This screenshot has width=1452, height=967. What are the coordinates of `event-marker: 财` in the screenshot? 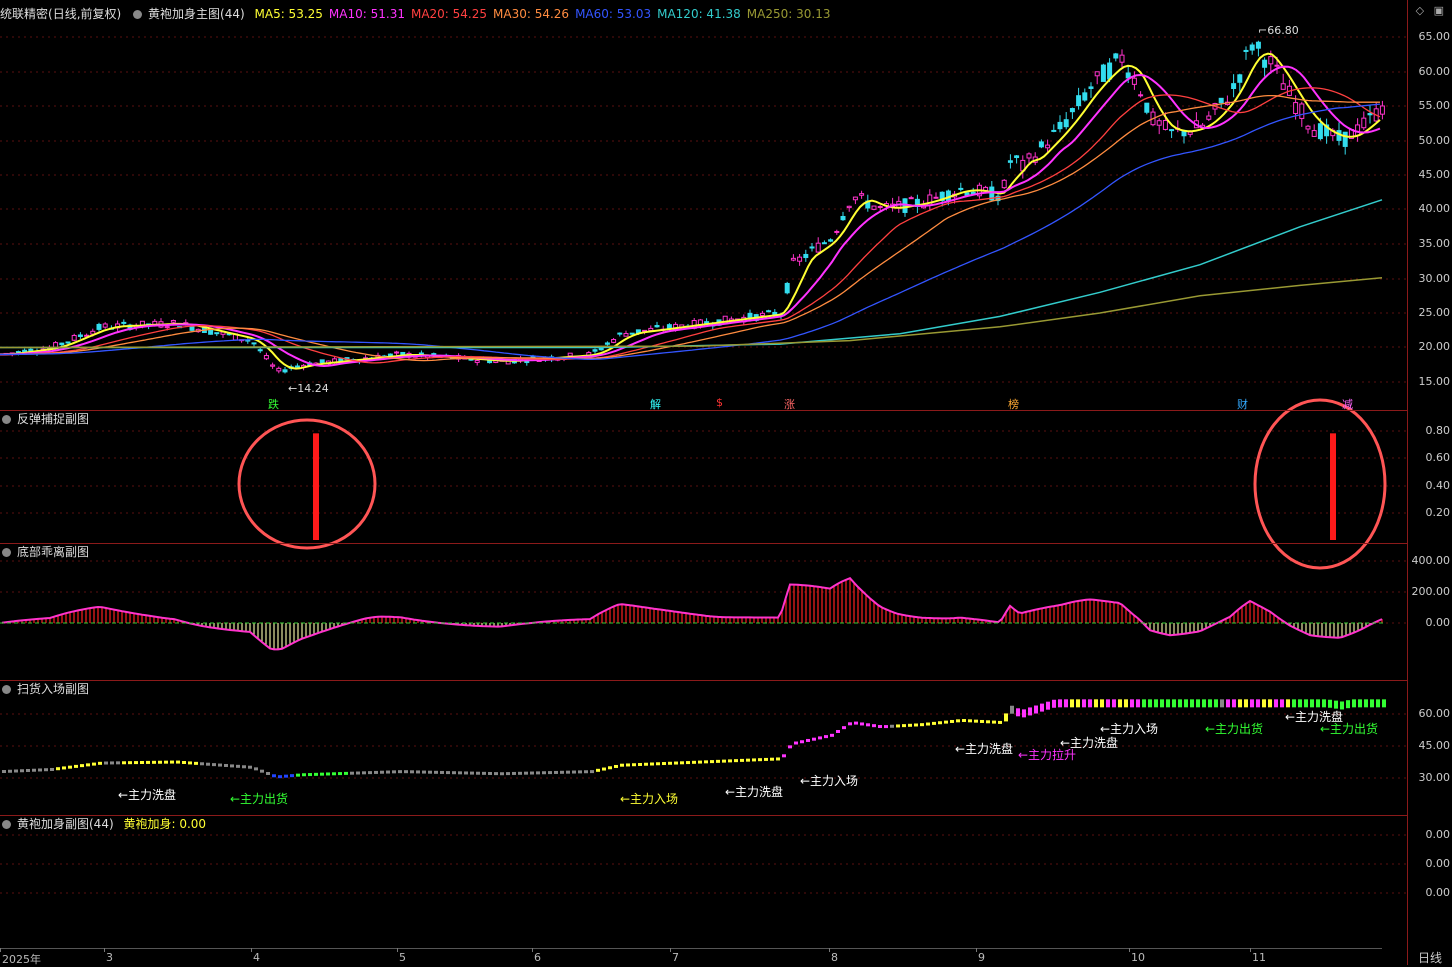 It's located at (1242, 404).